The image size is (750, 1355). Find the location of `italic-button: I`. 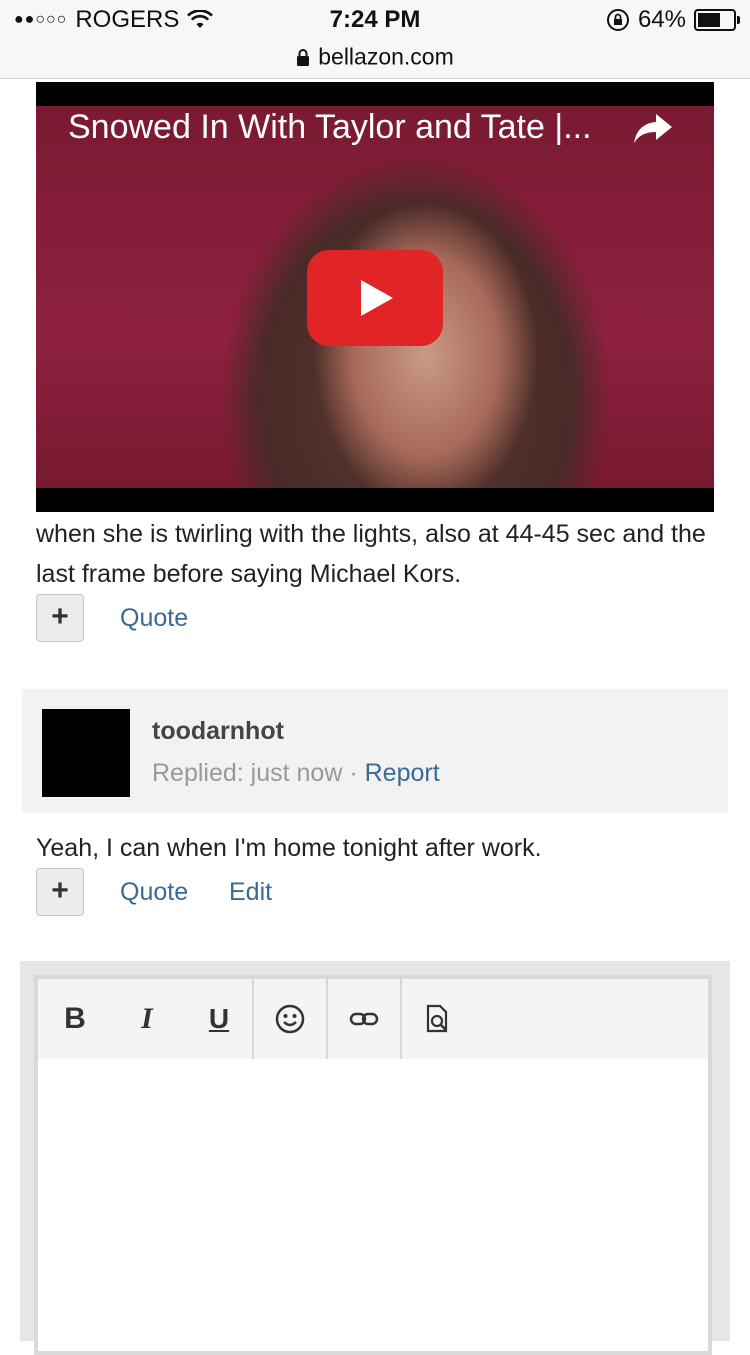

italic-button: I is located at coordinates (147, 1019).